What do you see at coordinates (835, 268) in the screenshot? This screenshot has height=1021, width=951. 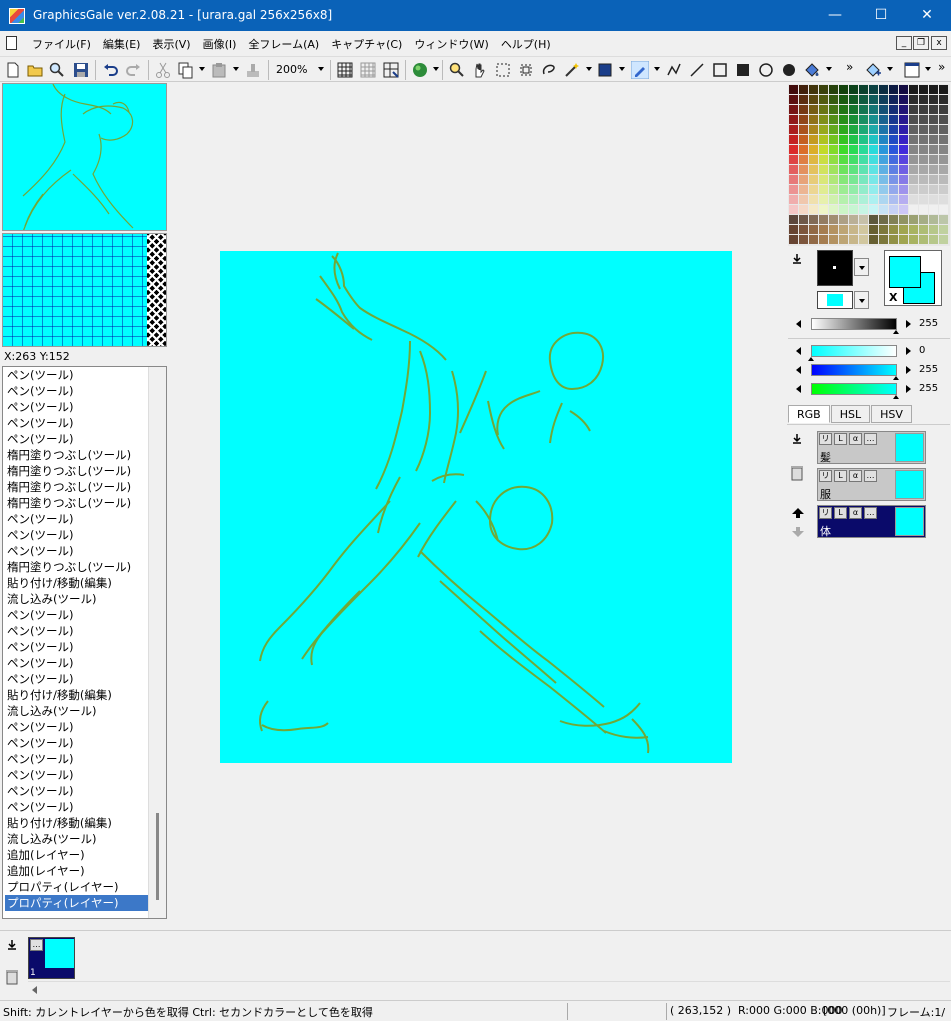 I see `primary-color-swatch` at bounding box center [835, 268].